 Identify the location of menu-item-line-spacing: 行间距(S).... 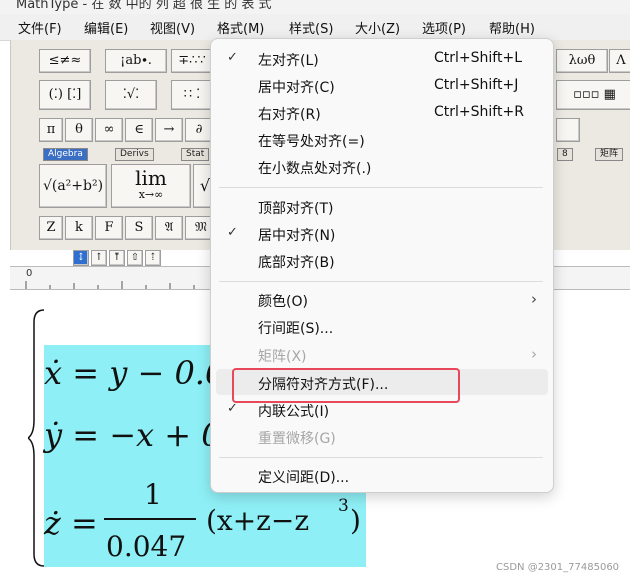
(382, 327).